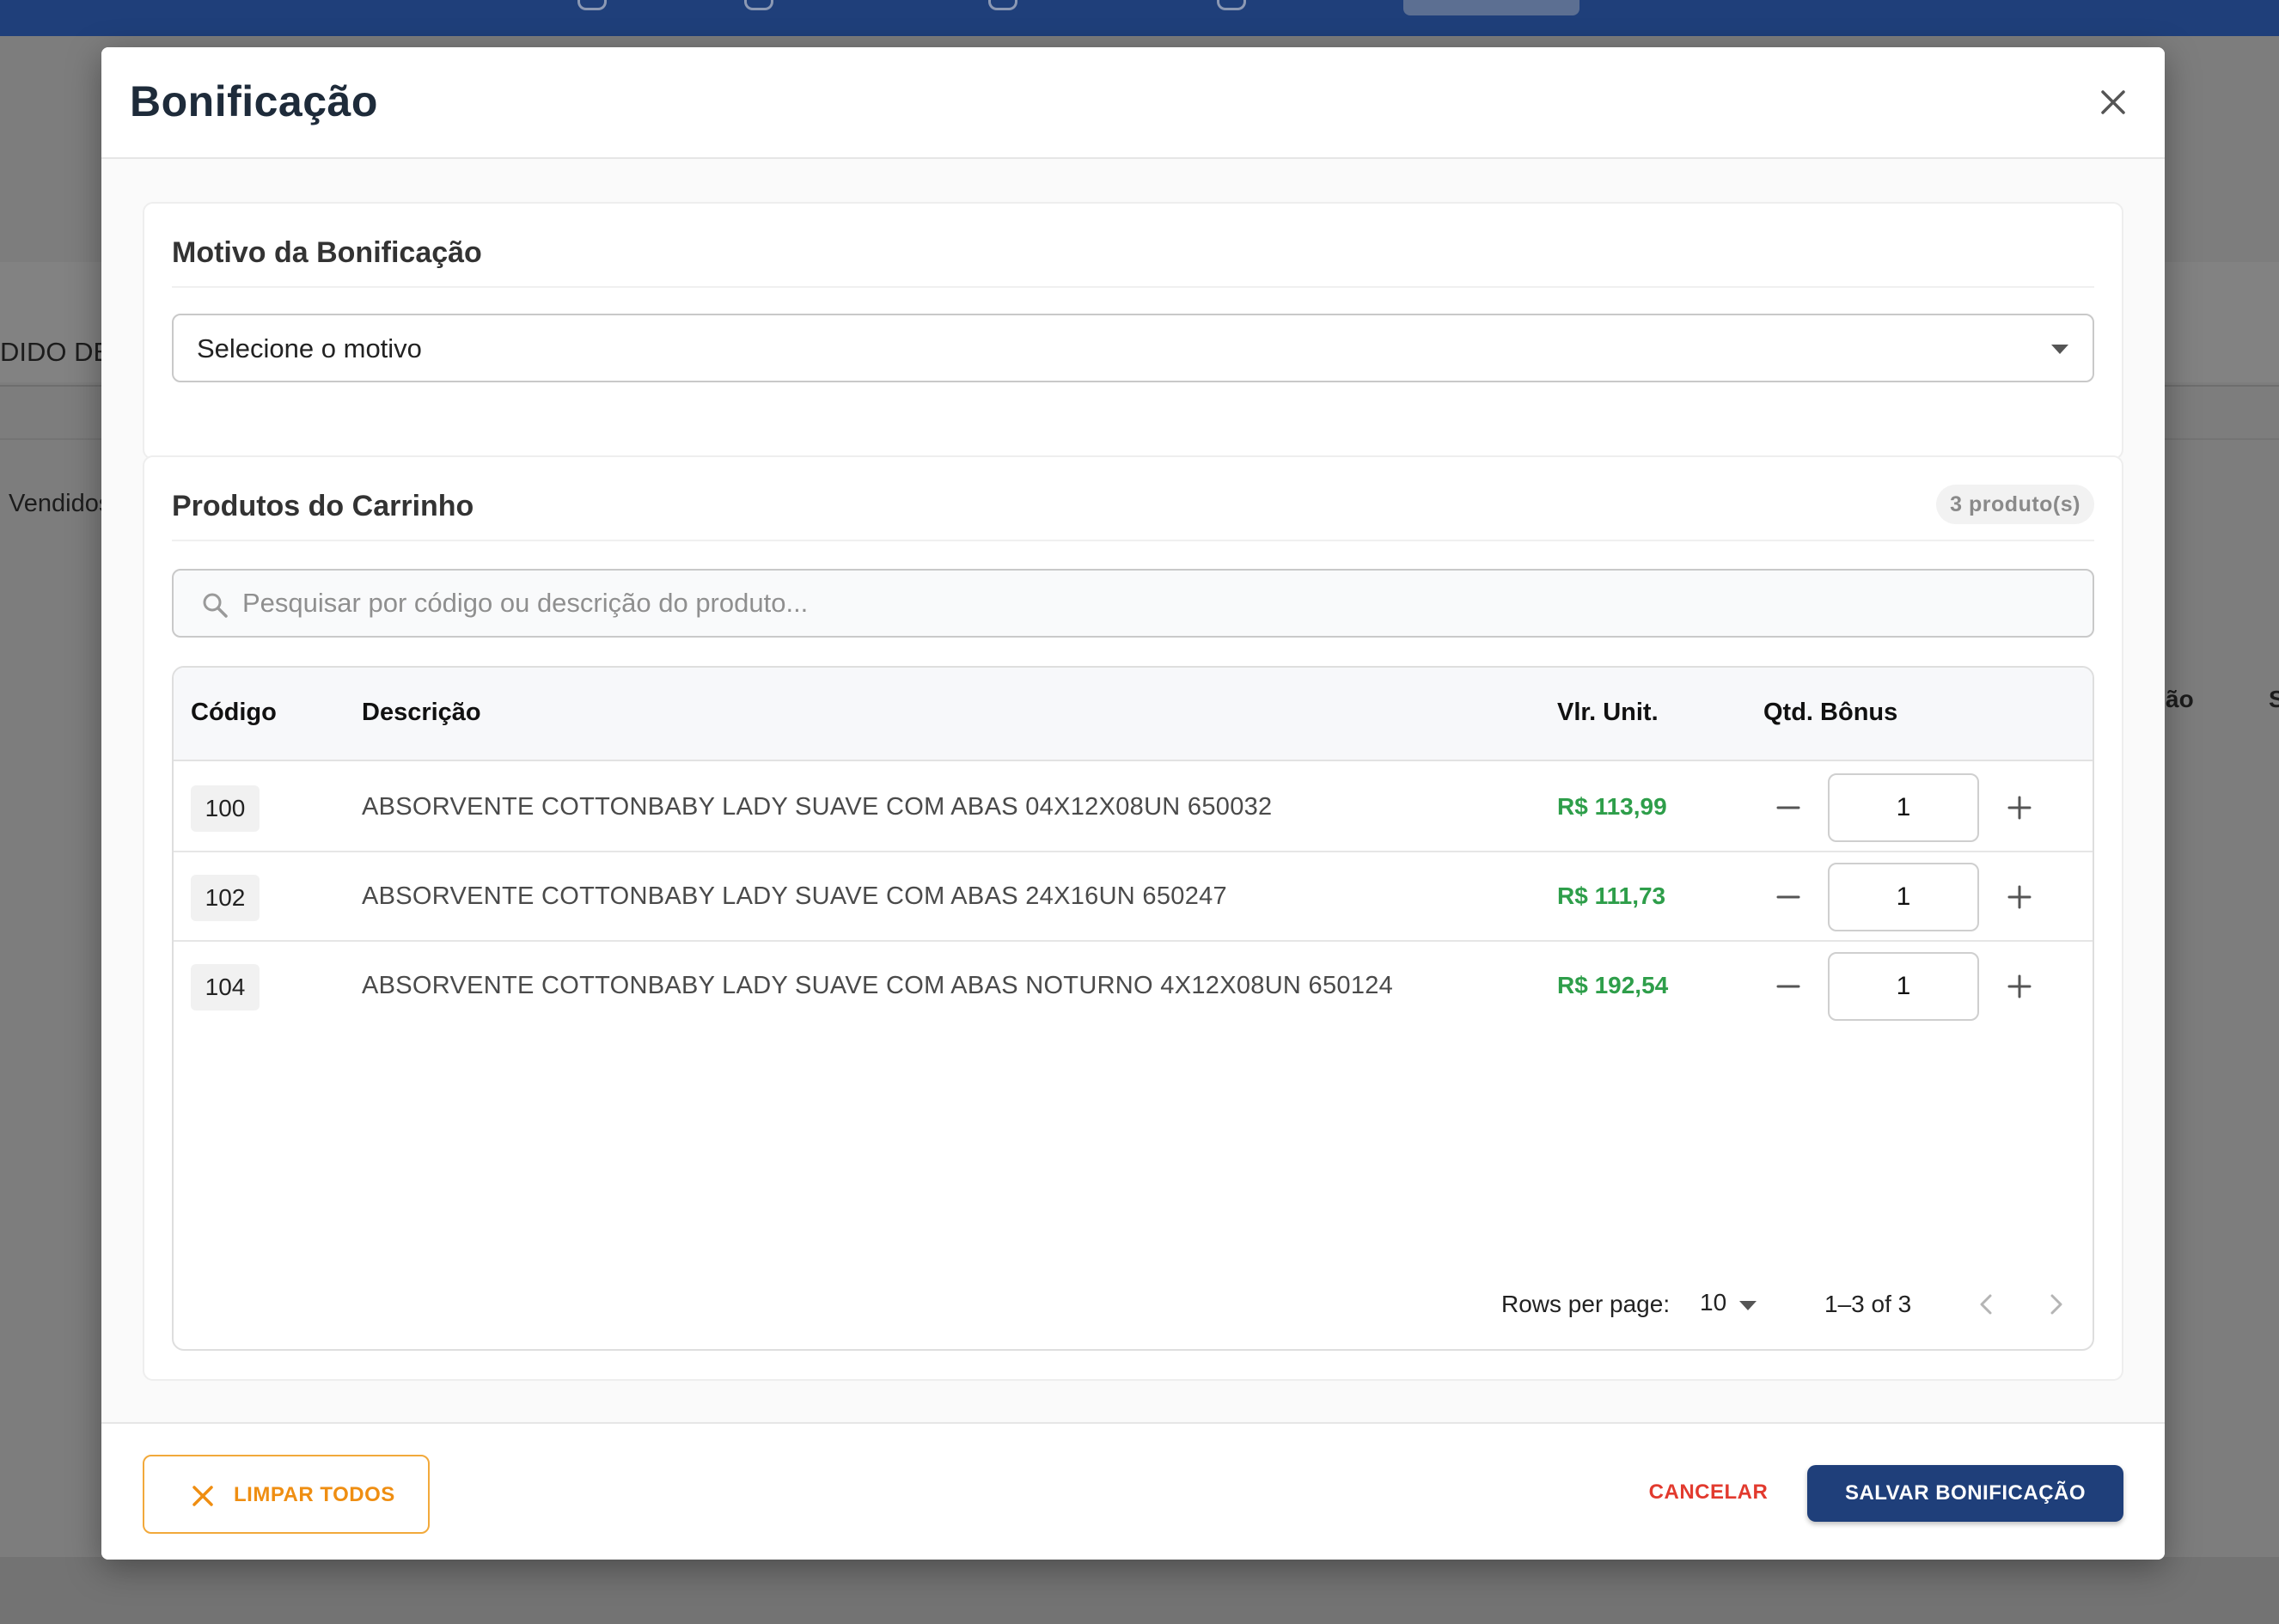 Image resolution: width=2279 pixels, height=1624 pixels. I want to click on product-price: R$ 192,54, so click(1613, 985).